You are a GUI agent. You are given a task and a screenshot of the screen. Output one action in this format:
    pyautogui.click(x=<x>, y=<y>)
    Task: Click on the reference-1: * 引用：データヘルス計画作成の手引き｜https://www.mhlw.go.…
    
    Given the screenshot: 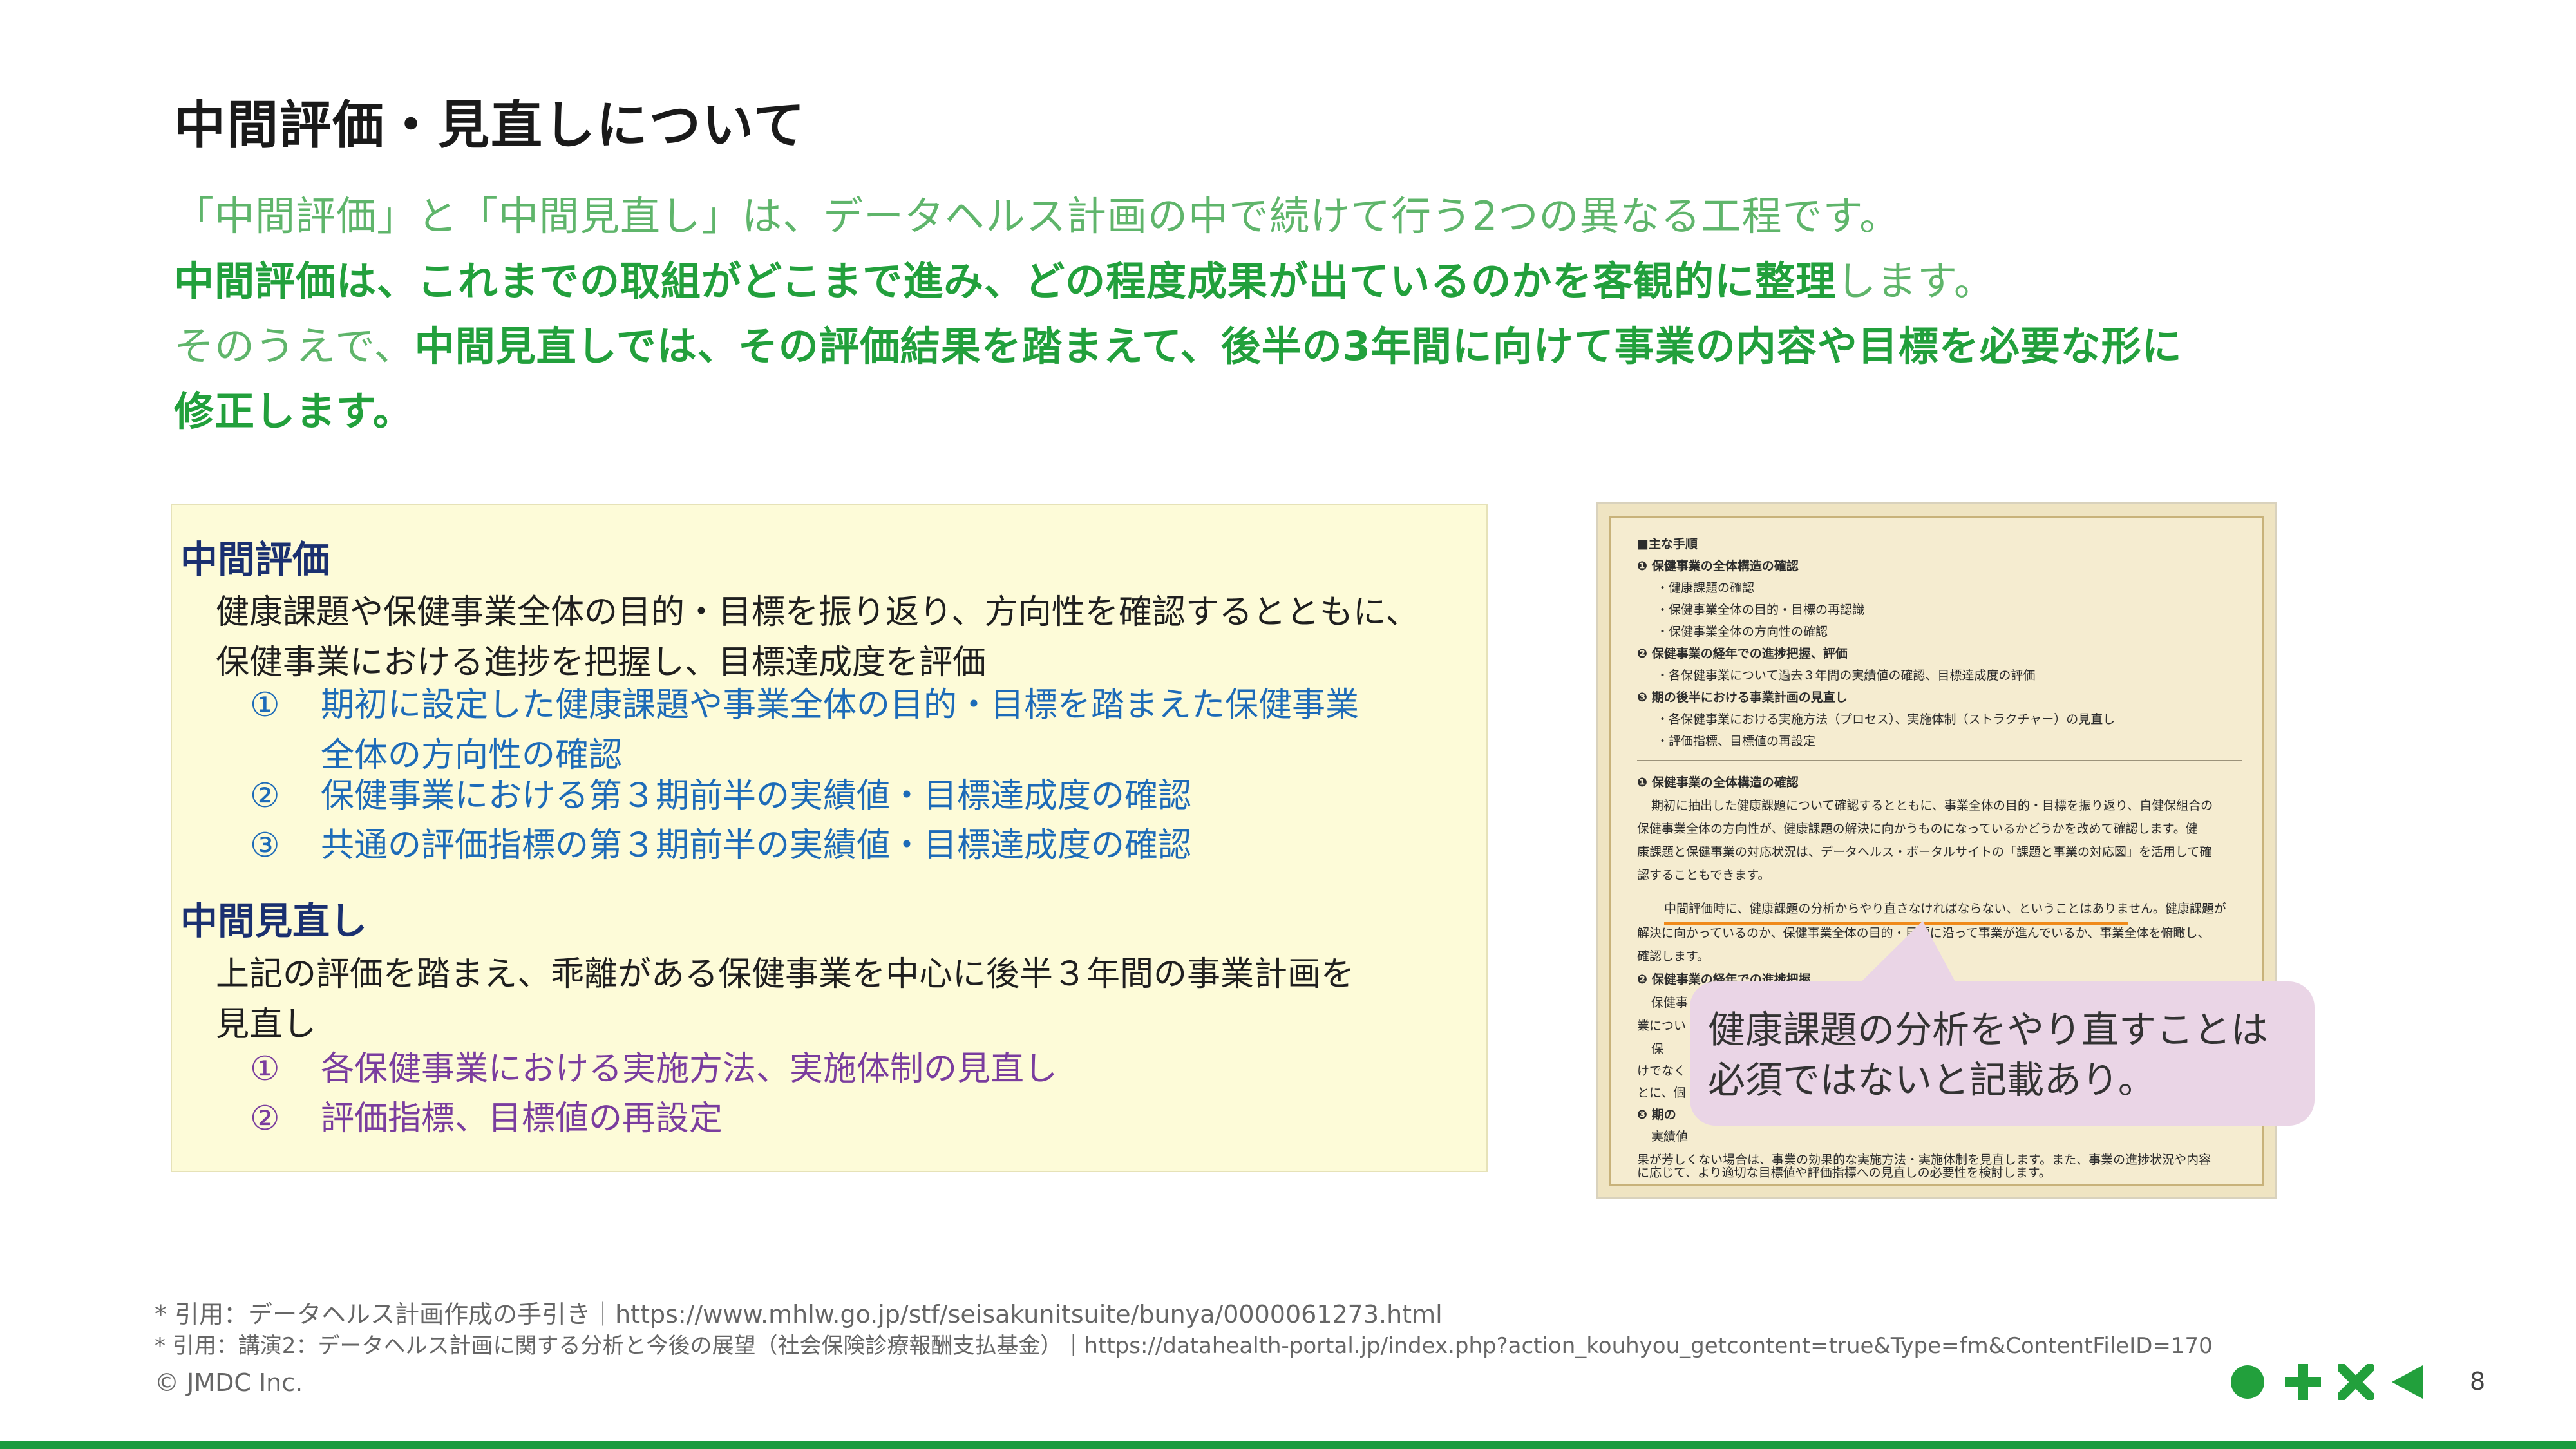 What is the action you would take?
    pyautogui.click(x=799, y=1315)
    